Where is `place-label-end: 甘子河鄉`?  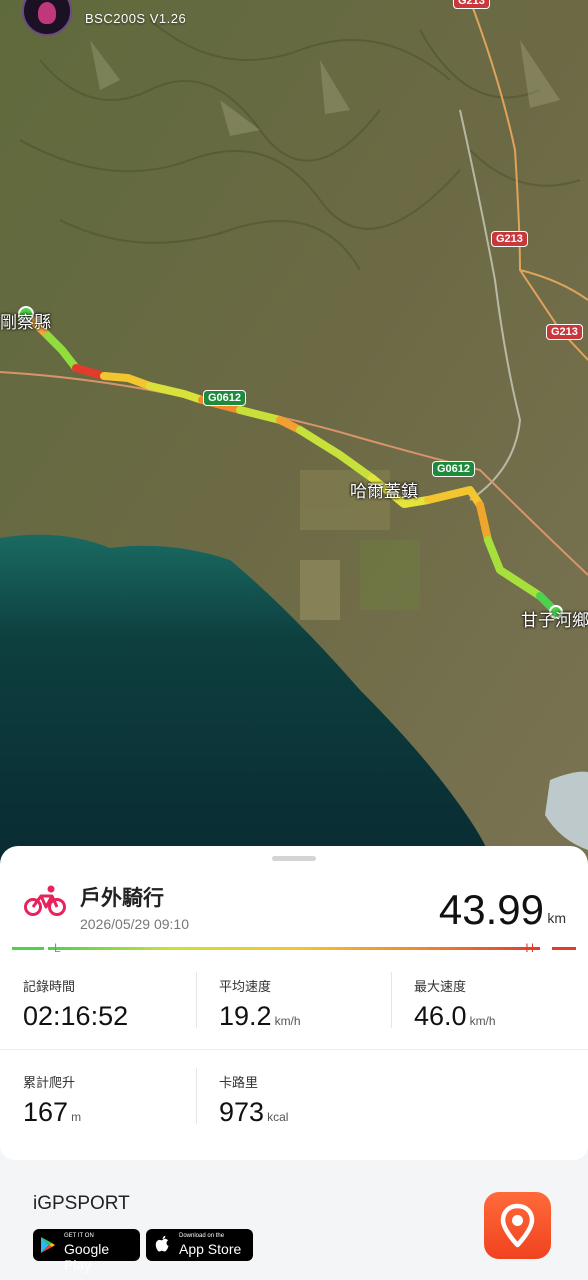 place-label-end: 甘子河鄉 is located at coordinates (554, 620).